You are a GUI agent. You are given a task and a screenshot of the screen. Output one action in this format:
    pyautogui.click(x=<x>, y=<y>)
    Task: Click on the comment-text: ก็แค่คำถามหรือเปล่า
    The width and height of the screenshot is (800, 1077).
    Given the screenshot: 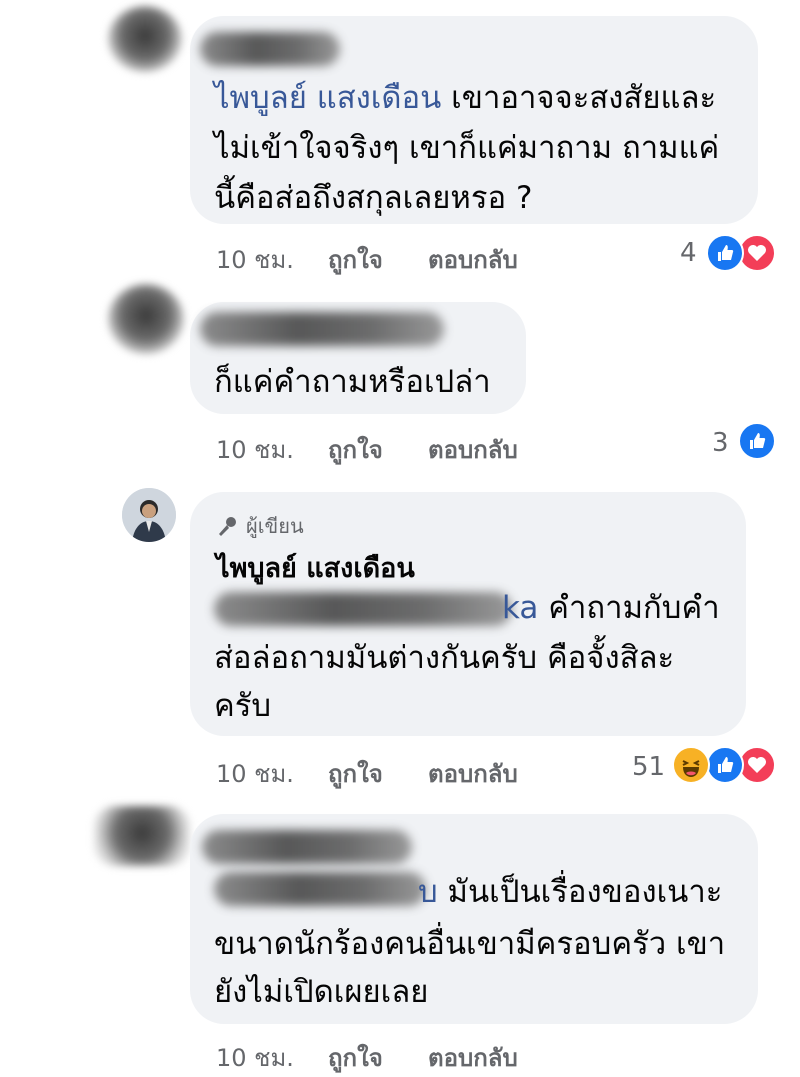 What is the action you would take?
    pyautogui.click(x=352, y=382)
    